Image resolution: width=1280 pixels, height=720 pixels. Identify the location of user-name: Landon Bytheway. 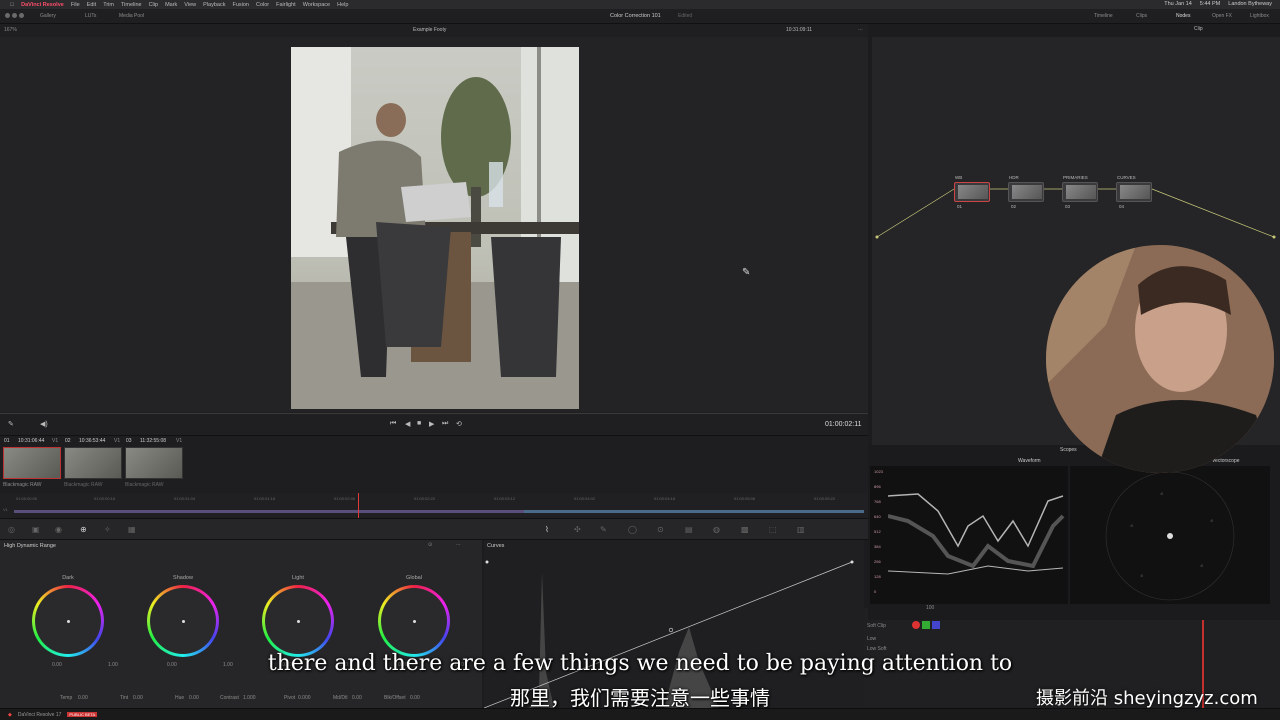
(1250, 4).